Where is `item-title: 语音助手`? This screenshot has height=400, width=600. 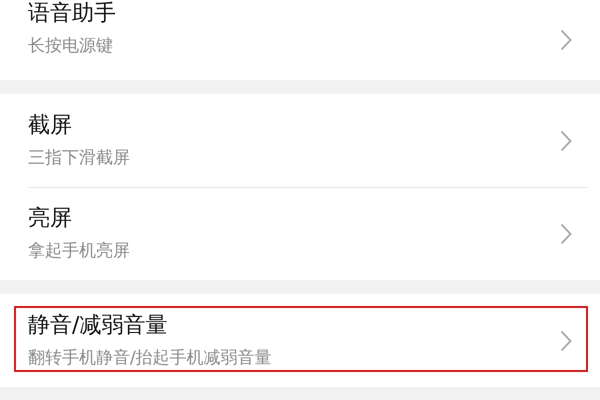
item-title: 语音助手 is located at coordinates (72, 14).